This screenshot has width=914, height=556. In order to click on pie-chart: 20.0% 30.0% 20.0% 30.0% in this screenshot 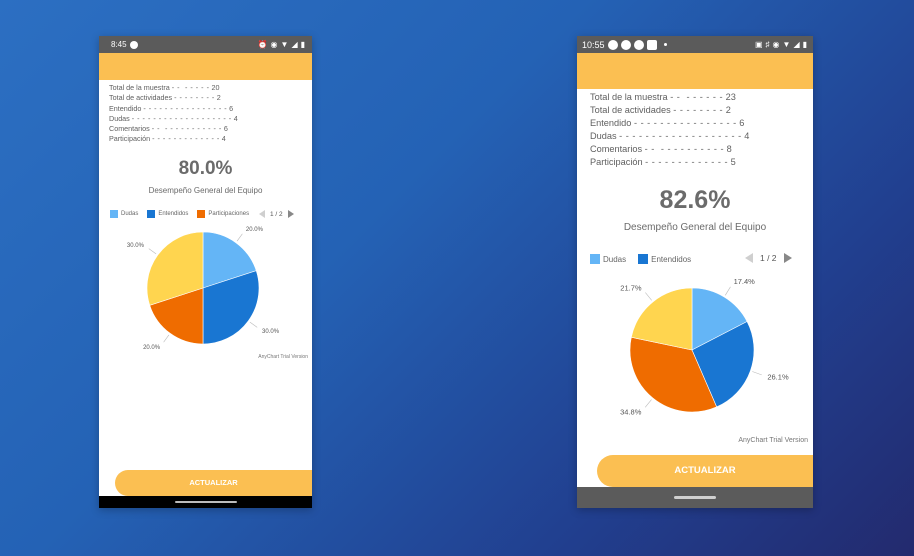, I will do `click(203, 289)`.